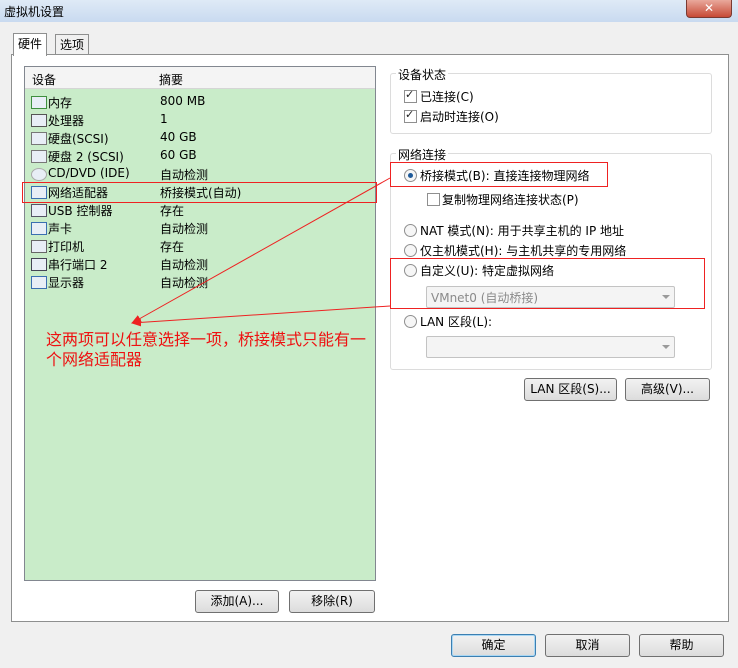  What do you see at coordinates (206, 349) in the screenshot?
I see `annotation-note: 这两项可以任意选择一项，桥接模式只能有一个网络适配器` at bounding box center [206, 349].